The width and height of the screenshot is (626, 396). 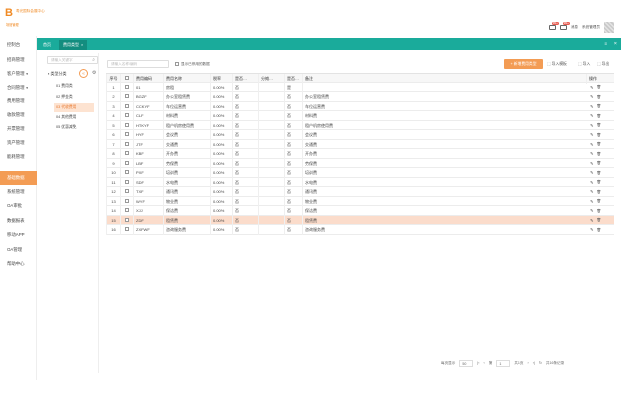 I want to click on tree-node: 01 费用类, so click(x=74, y=86).